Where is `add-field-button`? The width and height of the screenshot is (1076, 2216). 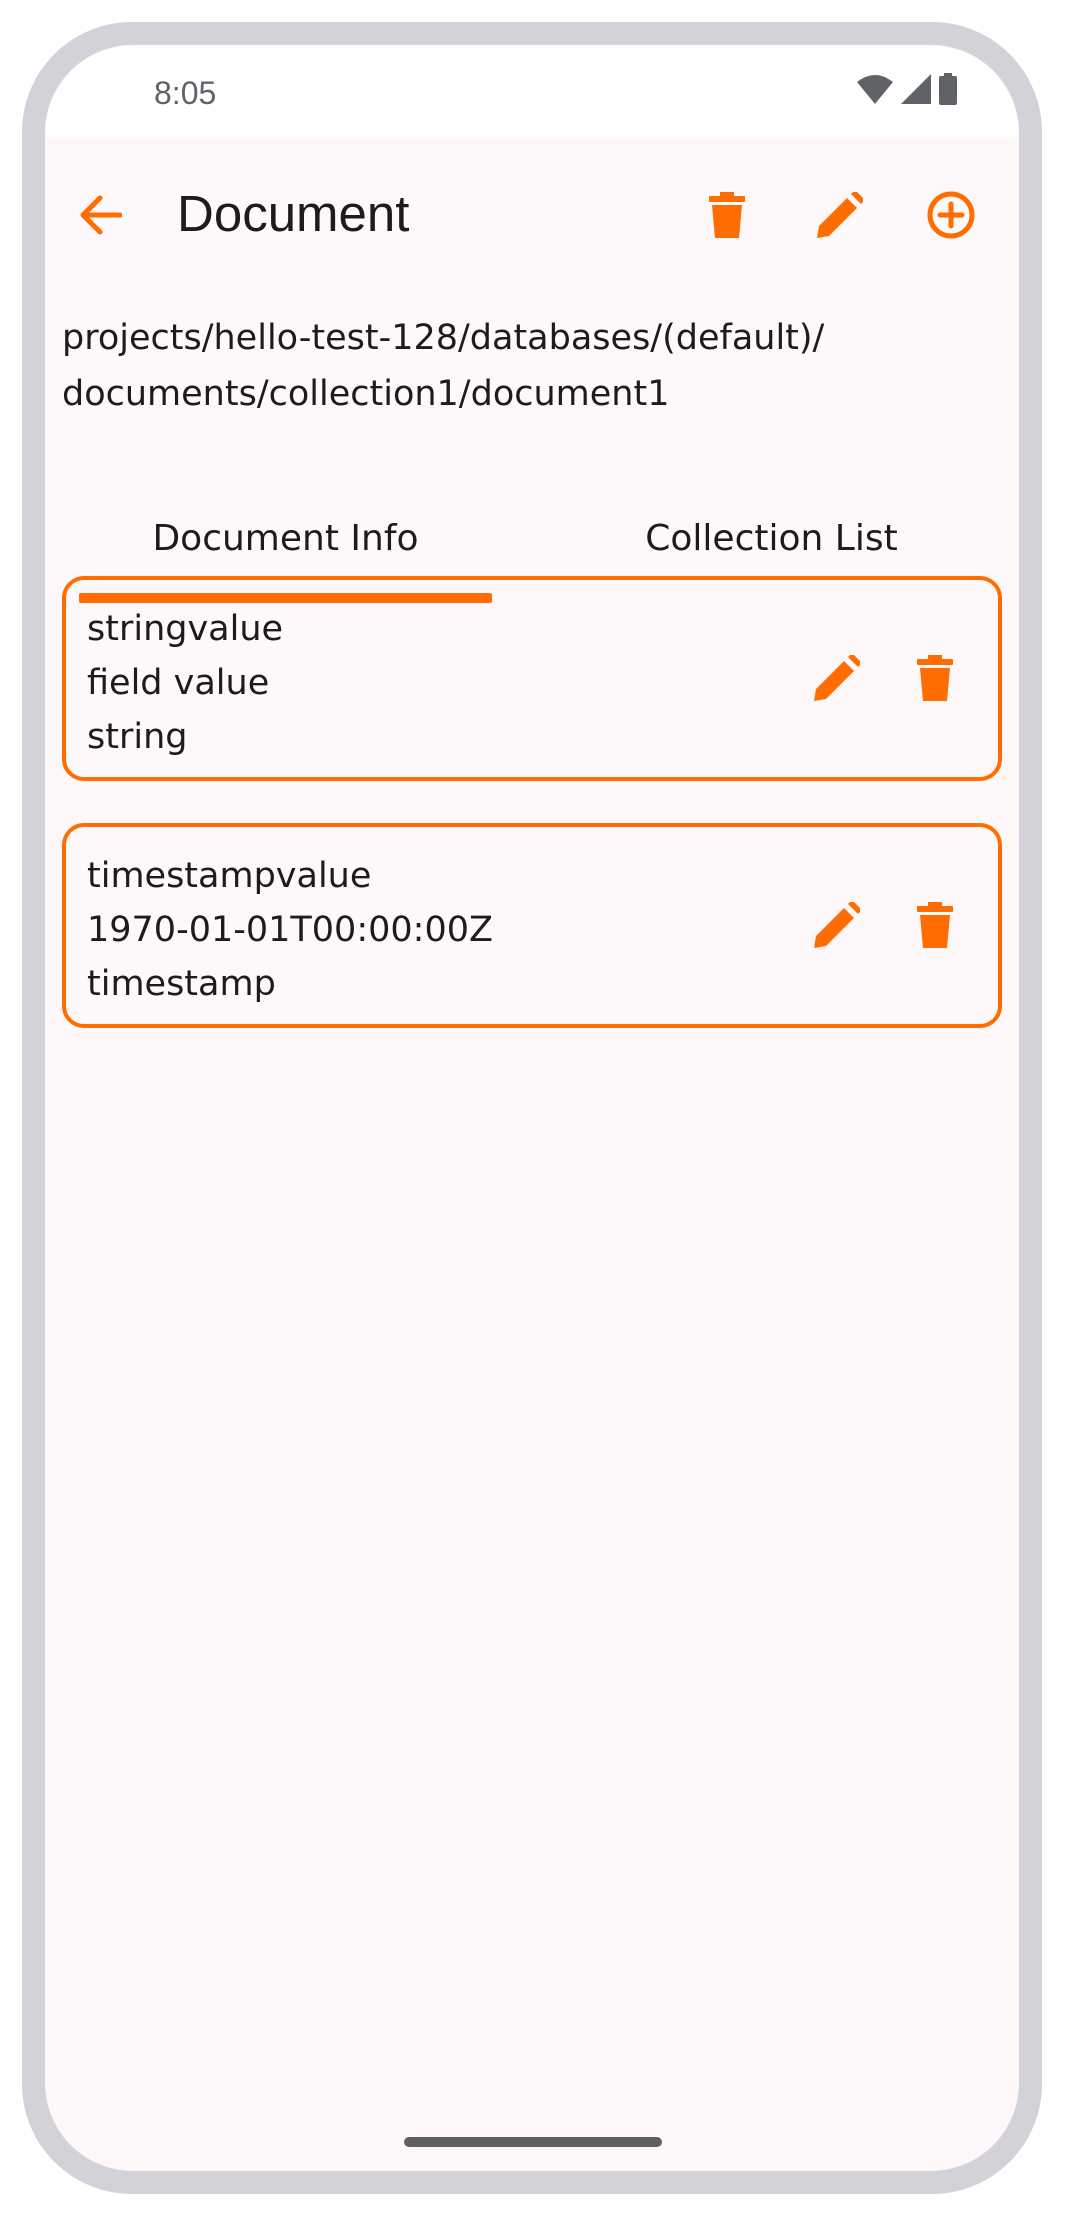
add-field-button is located at coordinates (951, 215).